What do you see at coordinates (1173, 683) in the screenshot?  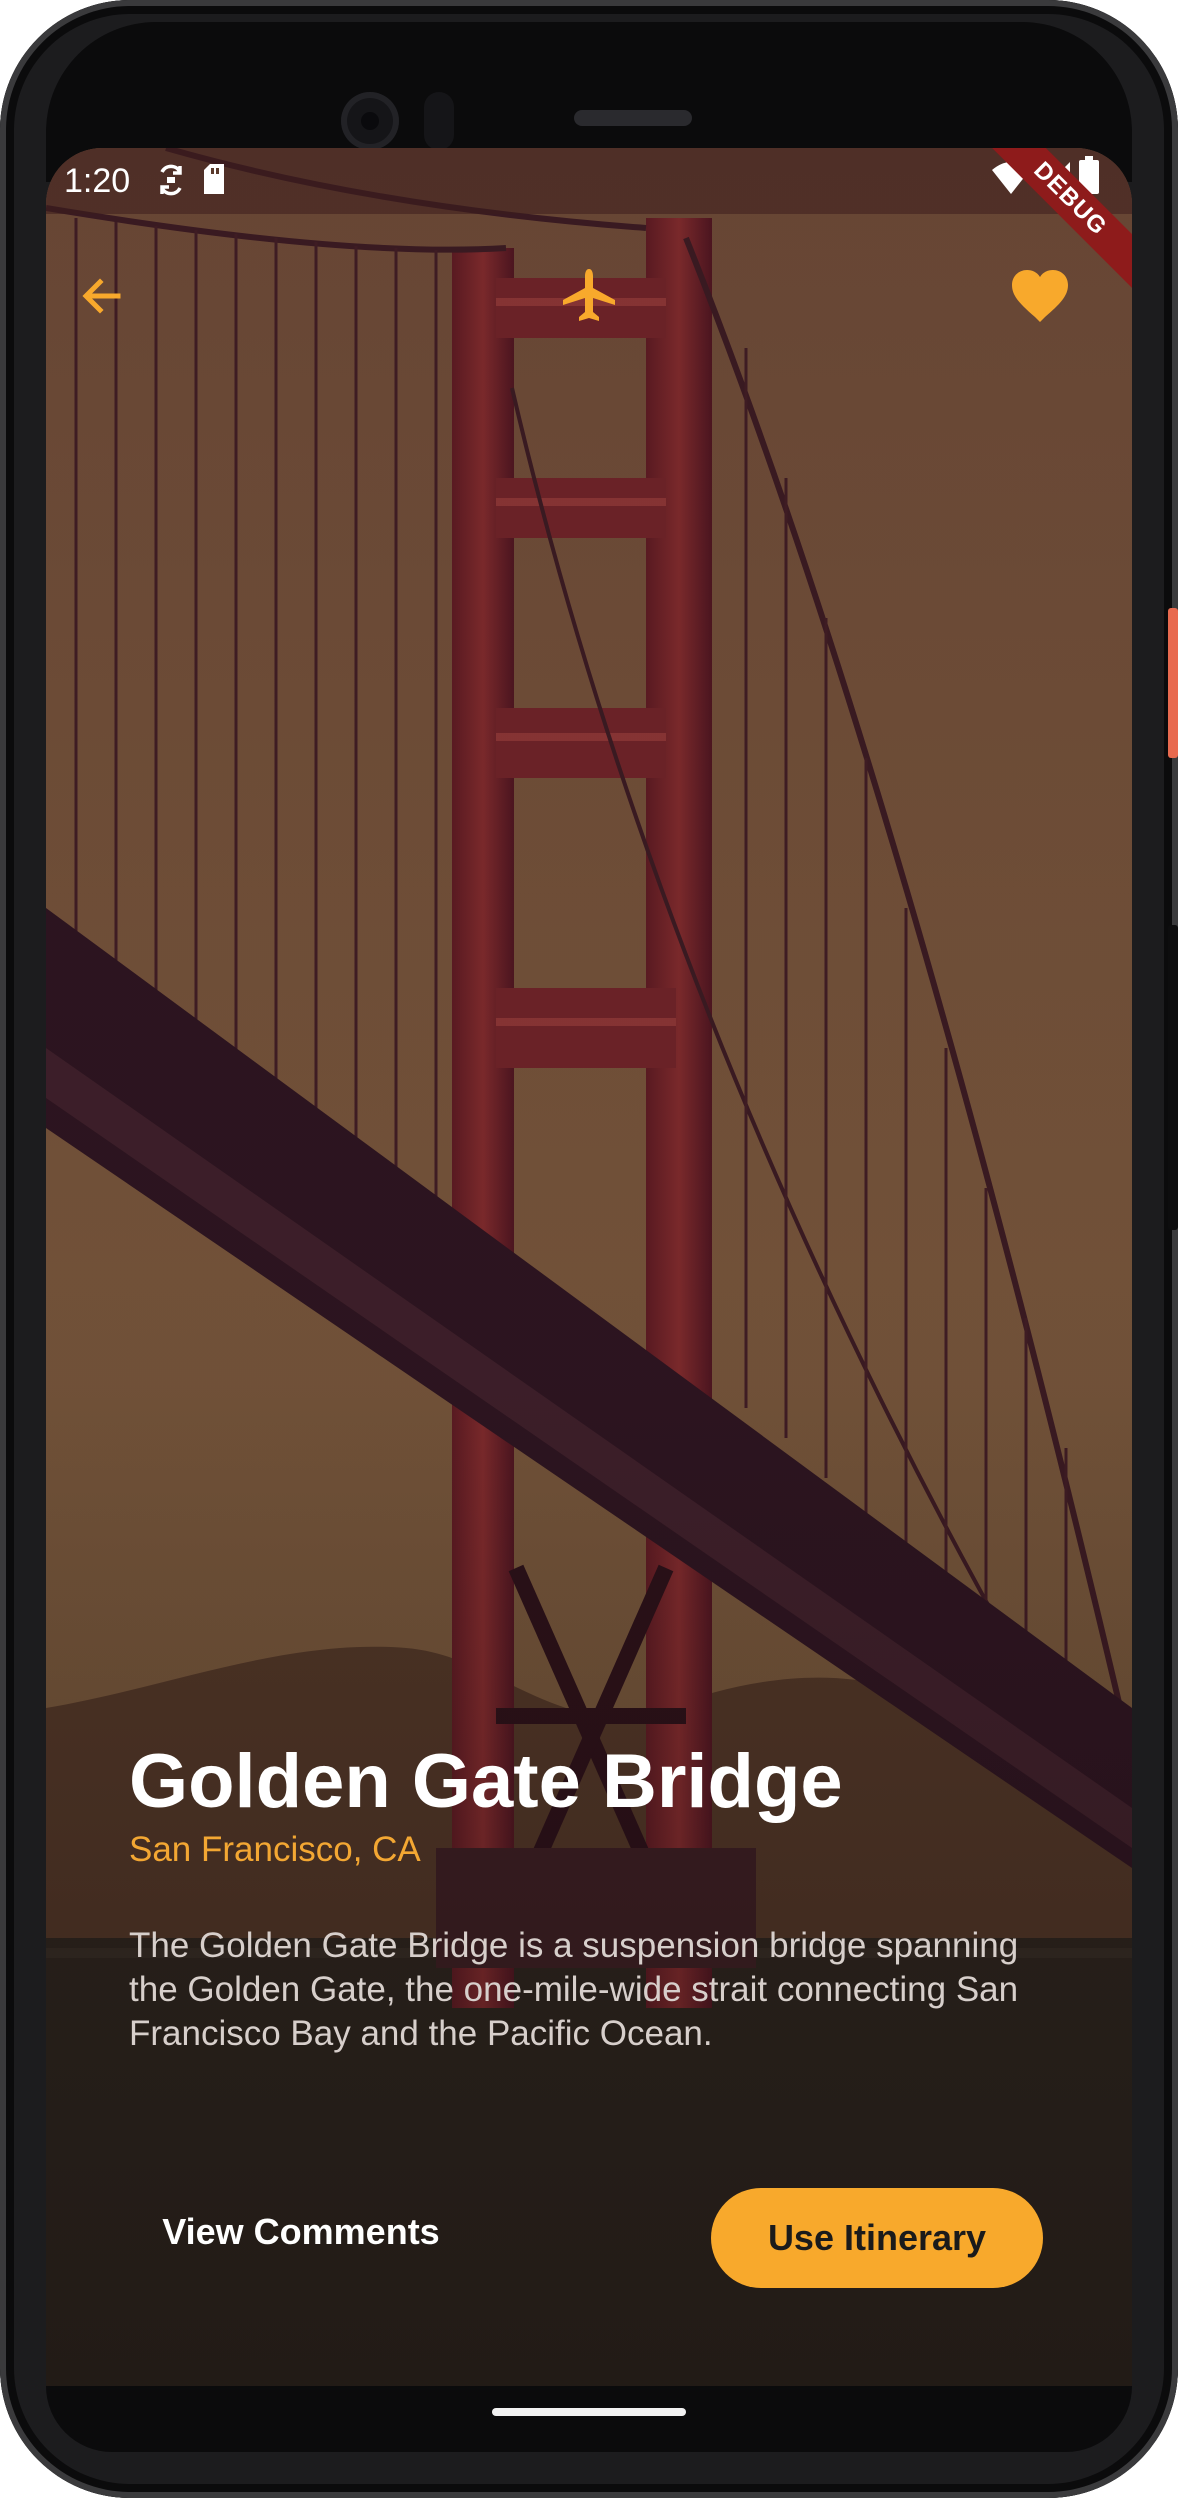 I see `power-button` at bounding box center [1173, 683].